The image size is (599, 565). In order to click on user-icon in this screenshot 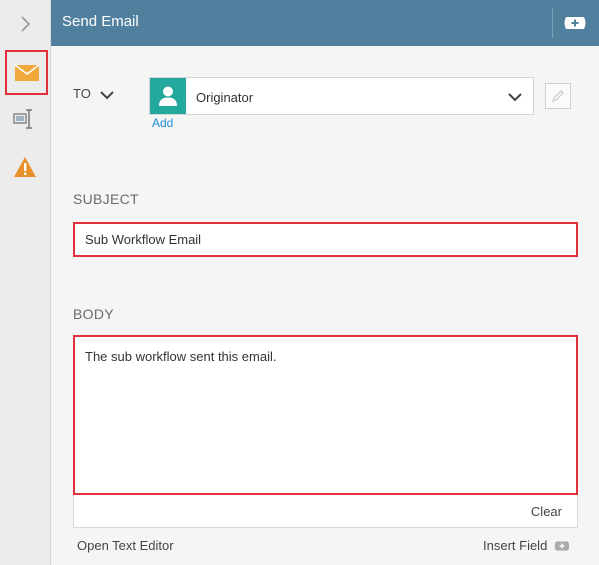, I will do `click(168, 96)`.